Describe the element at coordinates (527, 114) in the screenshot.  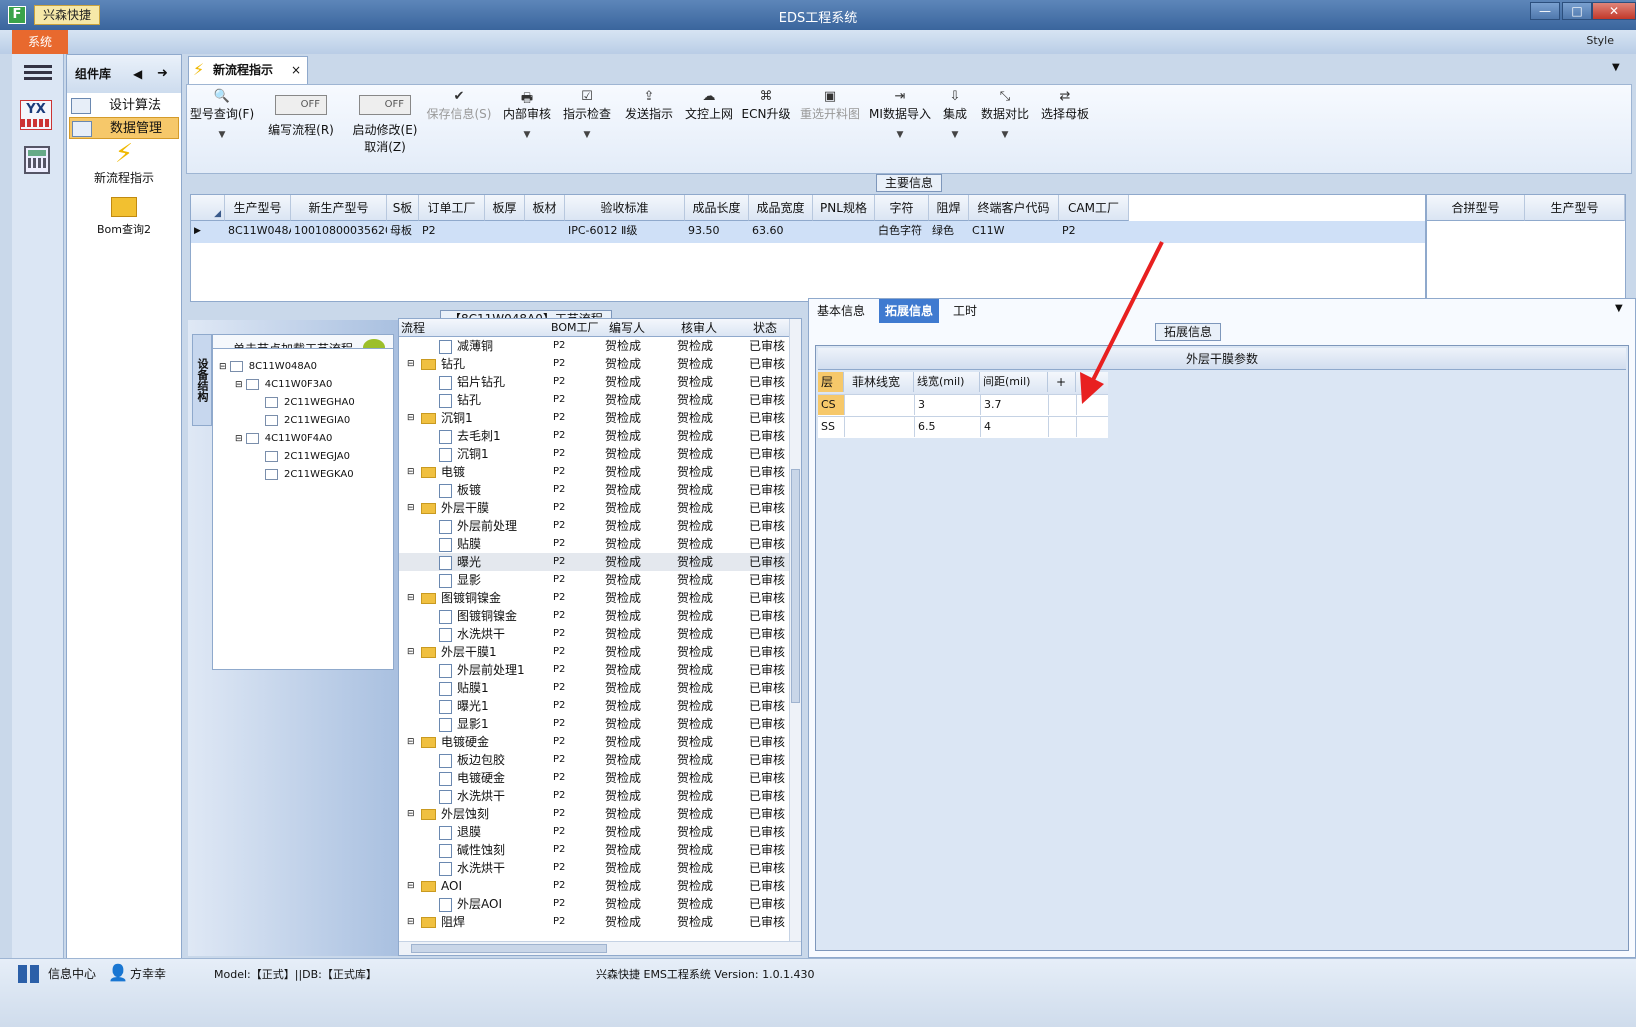
I see `internal-review-button: 🖶 内部审核 ▼` at that location.